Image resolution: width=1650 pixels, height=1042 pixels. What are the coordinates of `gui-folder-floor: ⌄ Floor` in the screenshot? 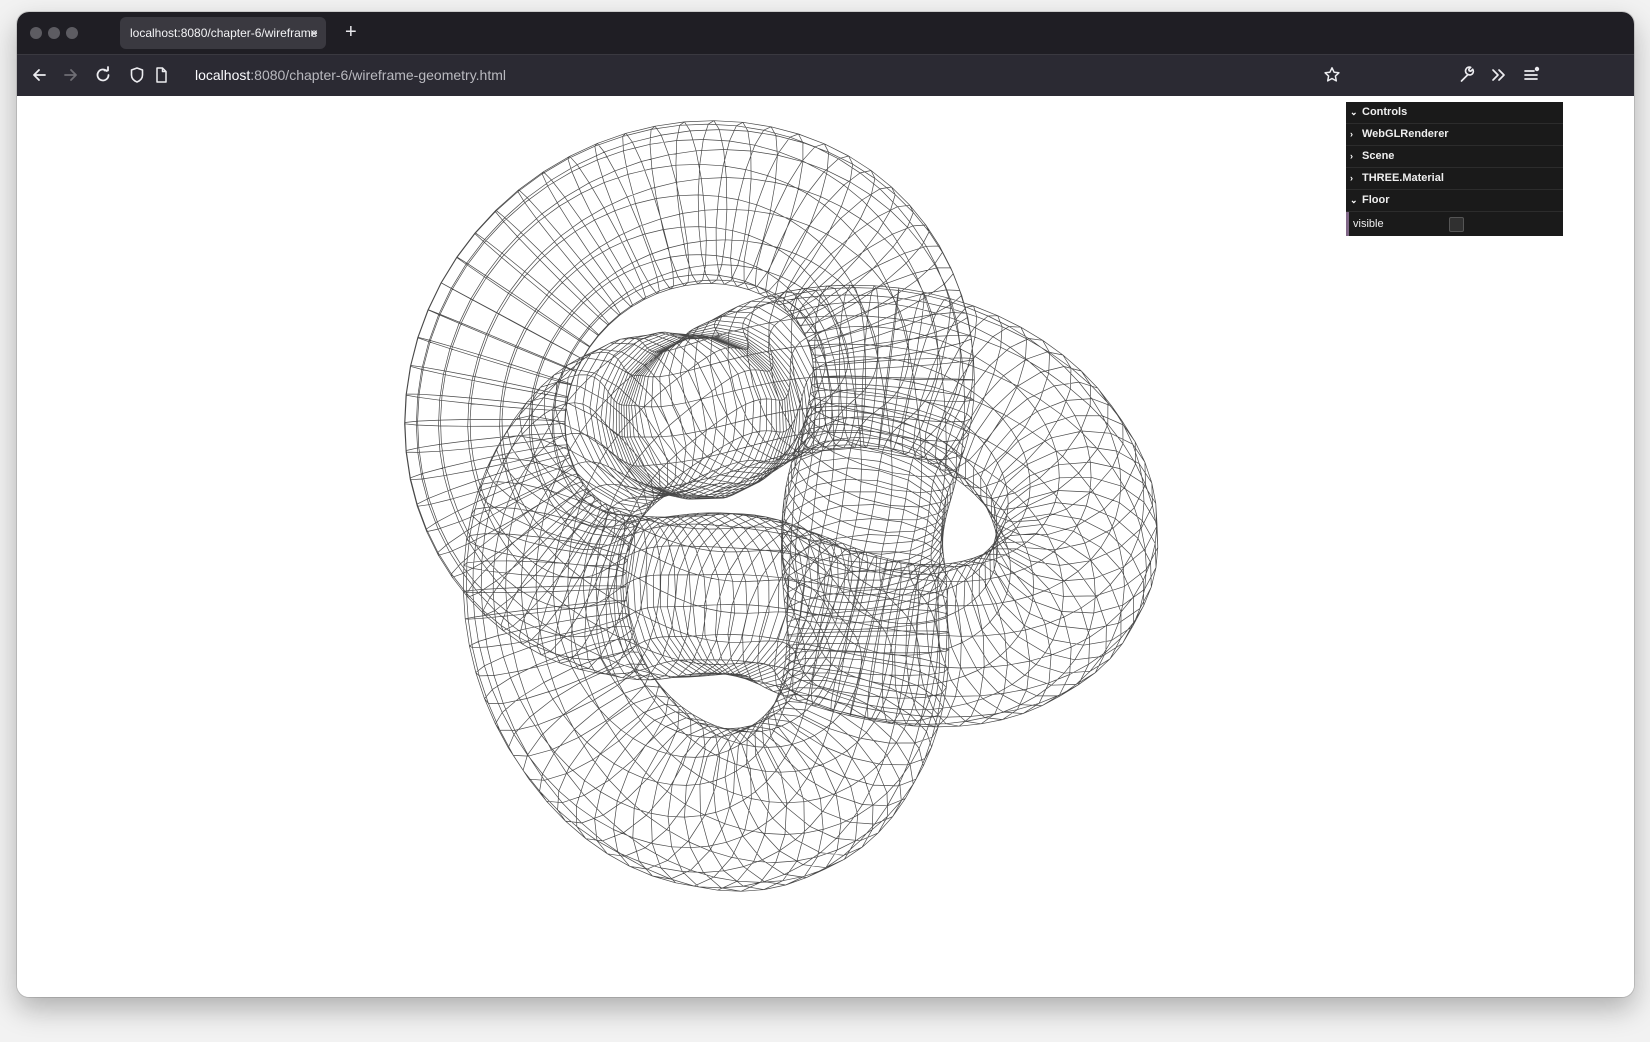 It's located at (1454, 201).